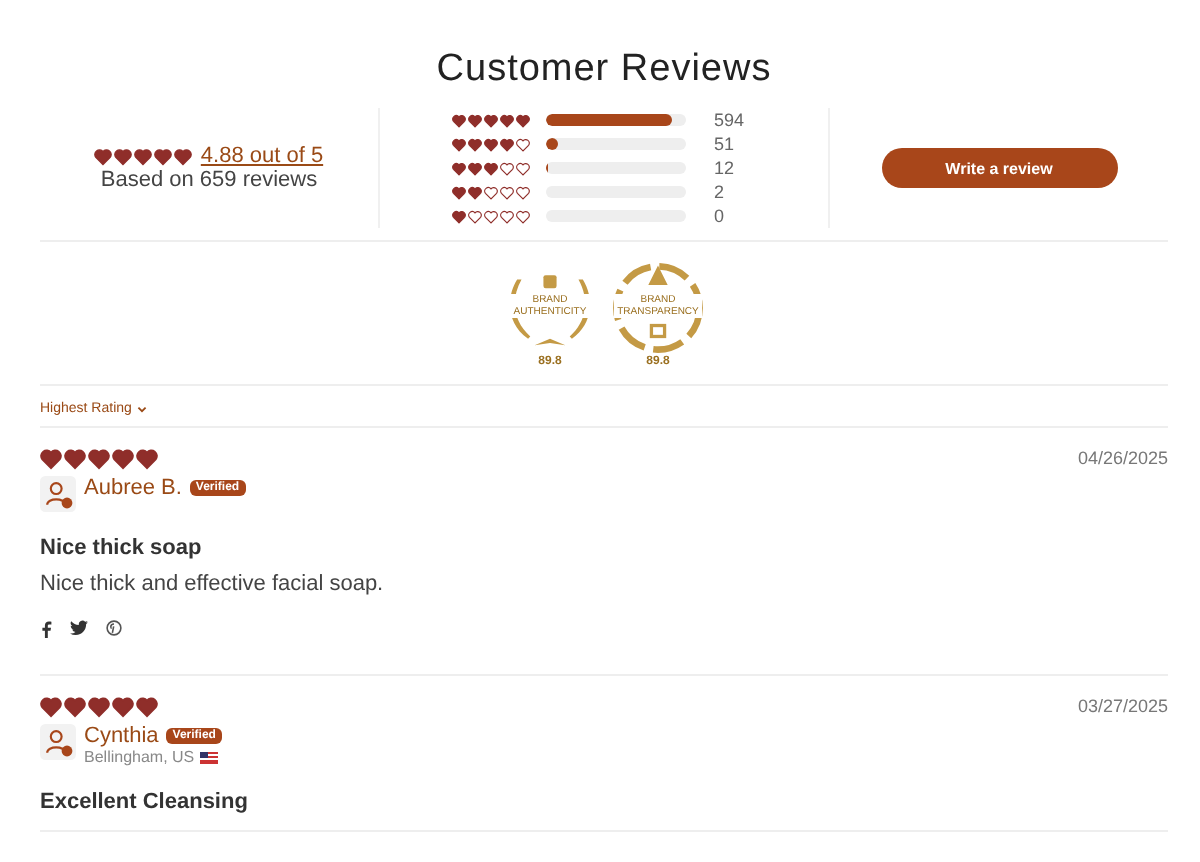 The height and width of the screenshot is (862, 1200). What do you see at coordinates (719, 216) in the screenshot?
I see `rating-count: 0` at bounding box center [719, 216].